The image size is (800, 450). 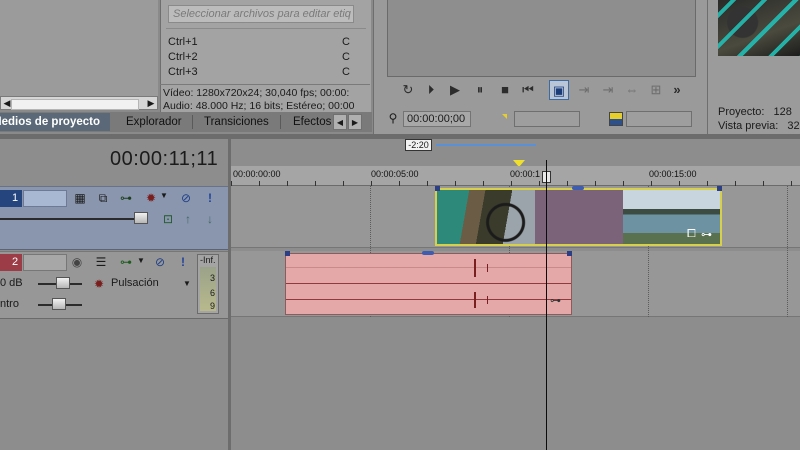 What do you see at coordinates (101, 262) in the screenshot?
I see `audio-envelope-icon: ☰` at bounding box center [101, 262].